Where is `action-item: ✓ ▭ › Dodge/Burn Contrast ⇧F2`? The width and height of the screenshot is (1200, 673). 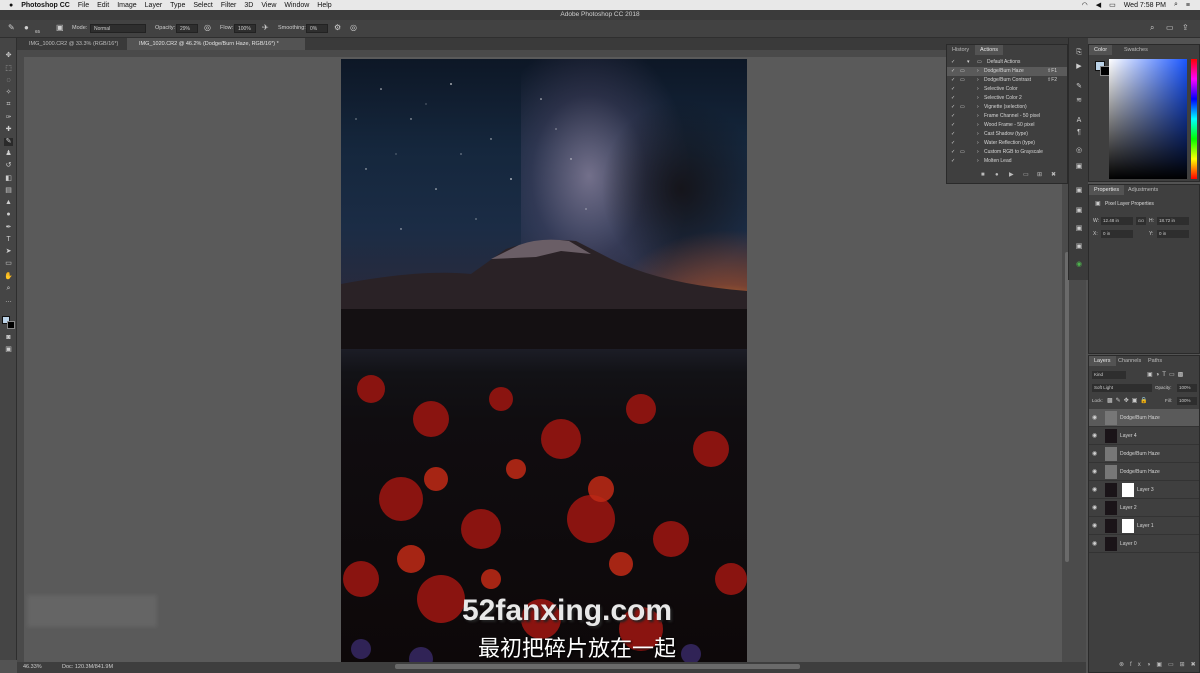 action-item: ✓ ▭ › Dodge/Burn Contrast ⇧F2 is located at coordinates (1007, 80).